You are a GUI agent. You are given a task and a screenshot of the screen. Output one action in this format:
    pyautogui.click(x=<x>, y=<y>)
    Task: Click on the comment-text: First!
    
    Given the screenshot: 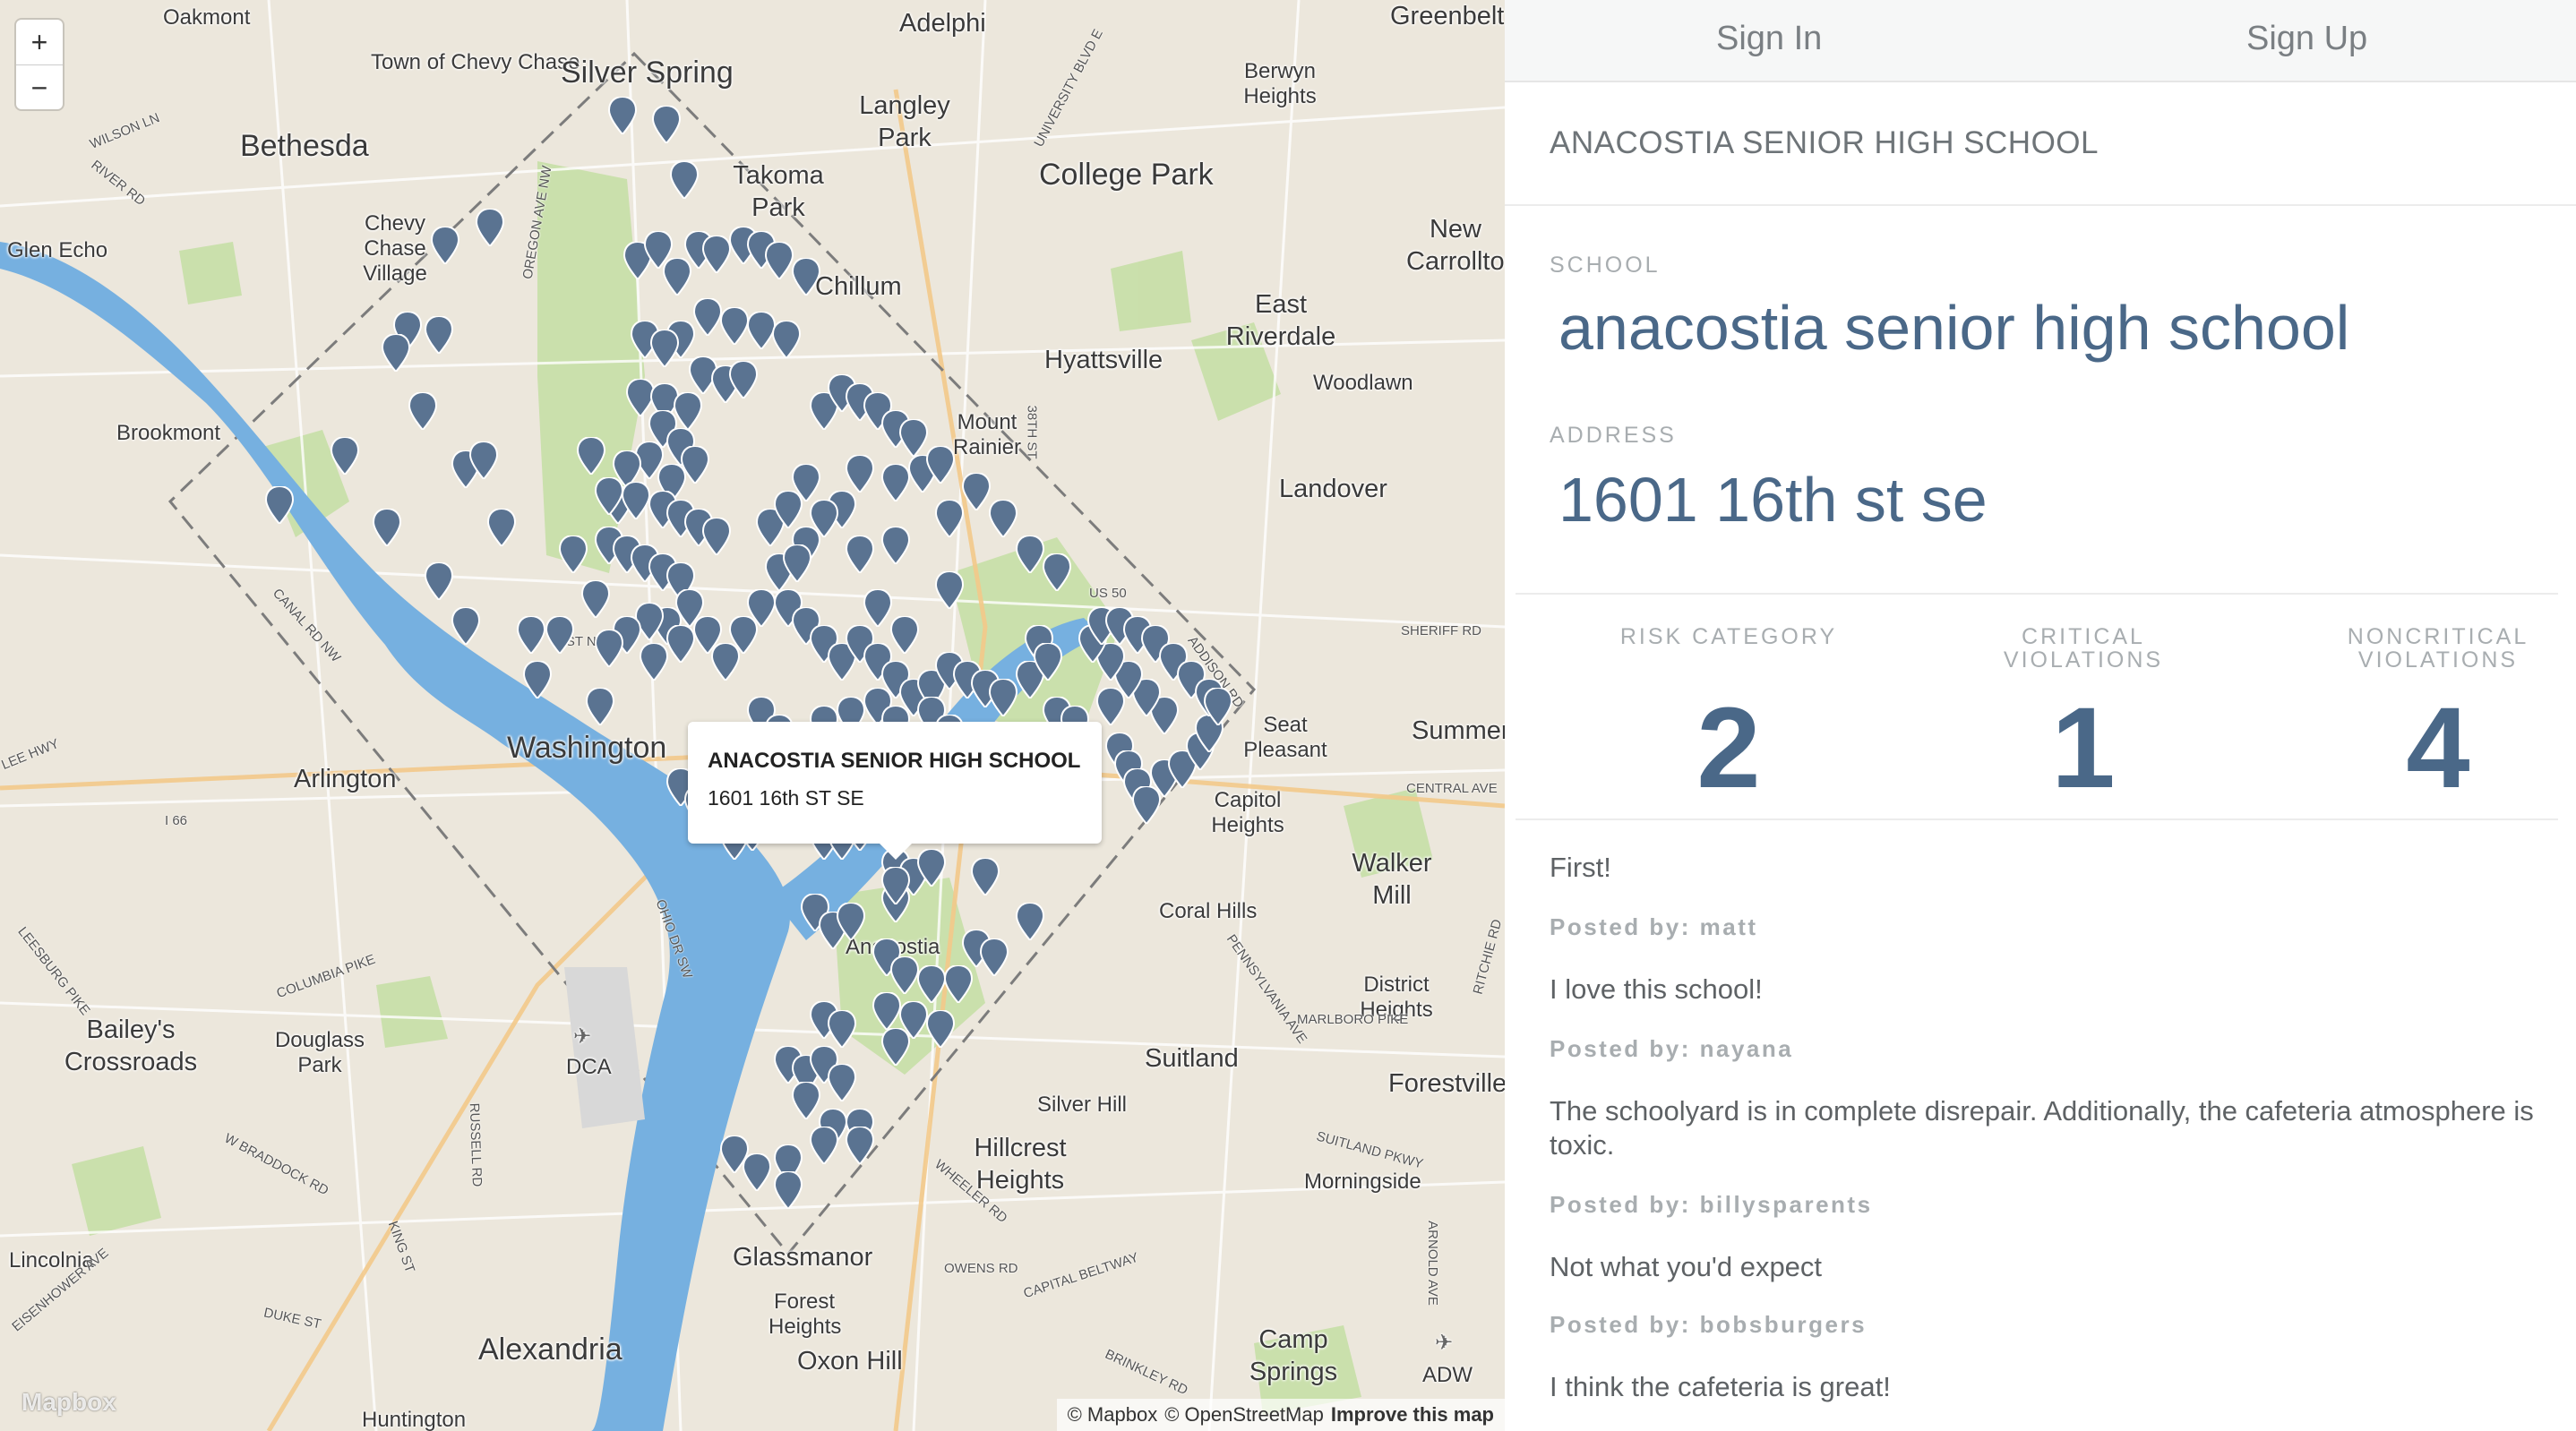 What is the action you would take?
    pyautogui.click(x=1580, y=867)
    